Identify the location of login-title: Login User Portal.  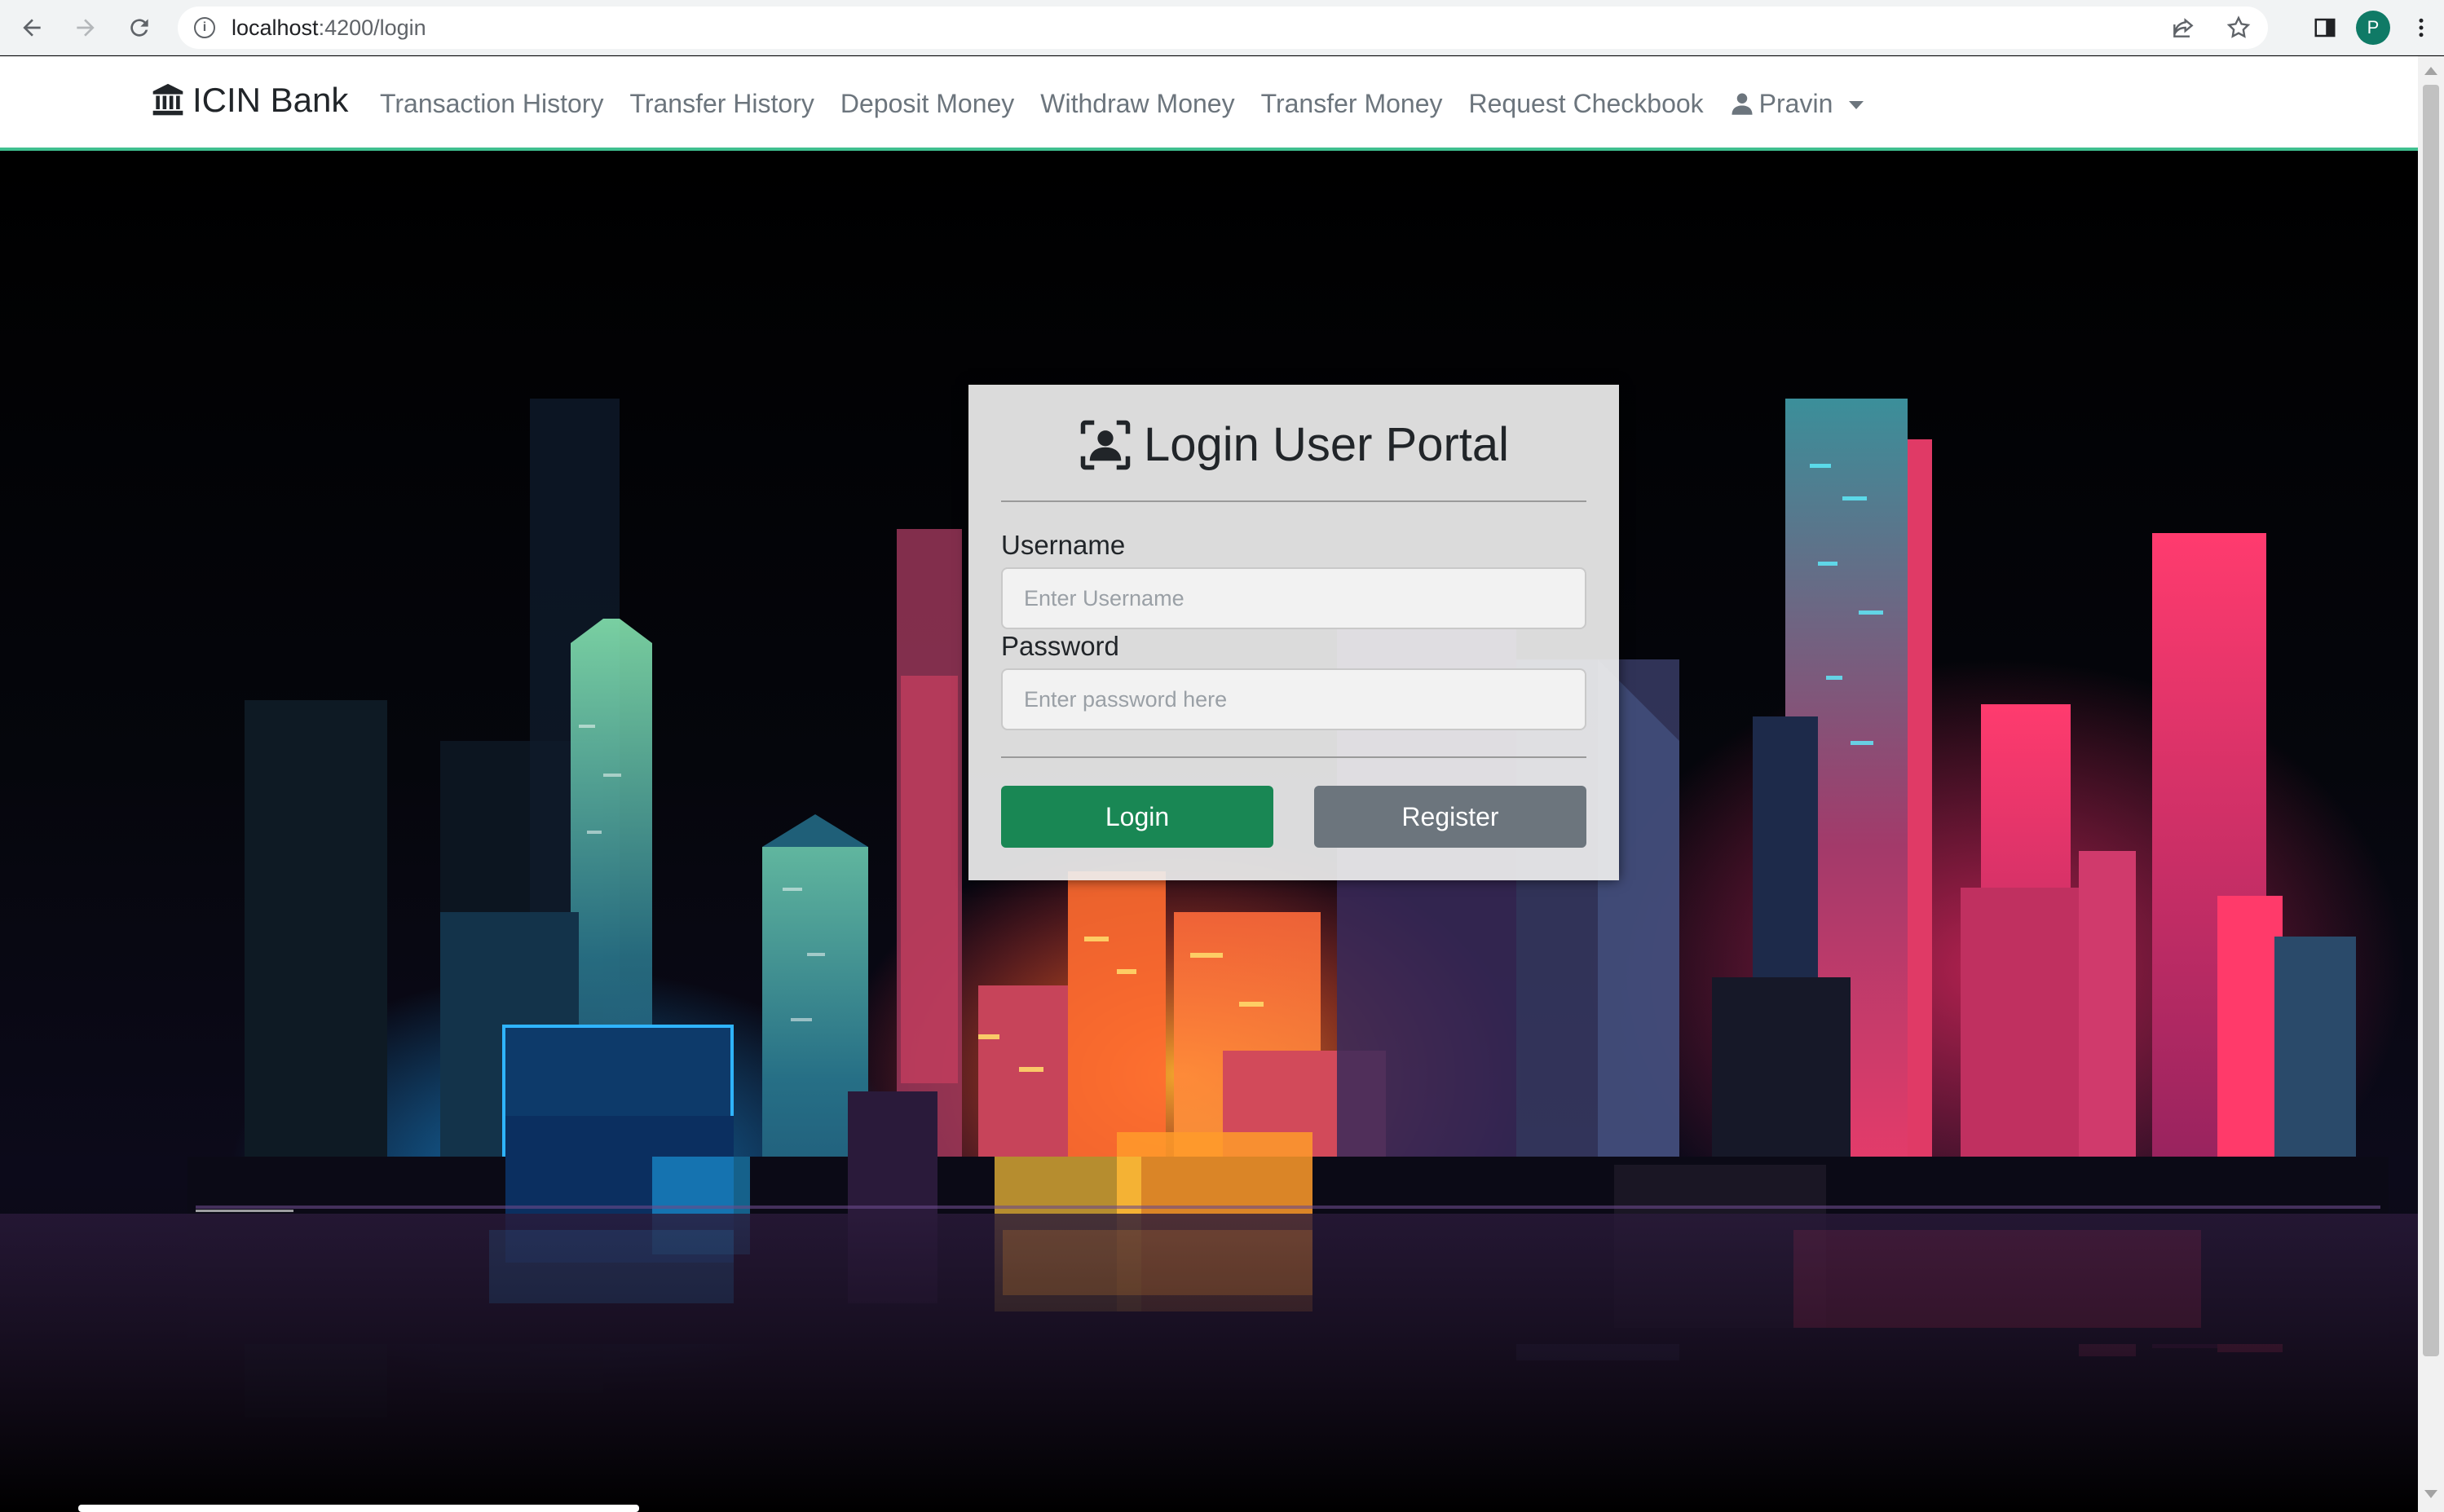
(1293, 444).